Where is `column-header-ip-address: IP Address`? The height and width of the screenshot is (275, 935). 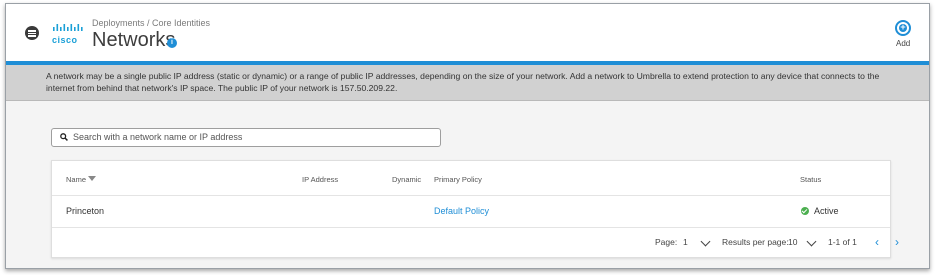 column-header-ip-address: IP Address is located at coordinates (320, 179).